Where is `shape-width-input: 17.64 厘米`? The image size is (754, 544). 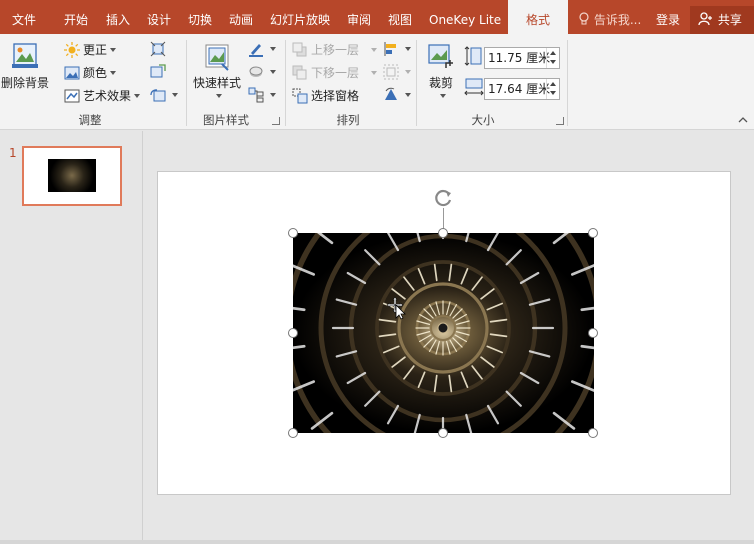
shape-width-input: 17.64 厘米 is located at coordinates (522, 89).